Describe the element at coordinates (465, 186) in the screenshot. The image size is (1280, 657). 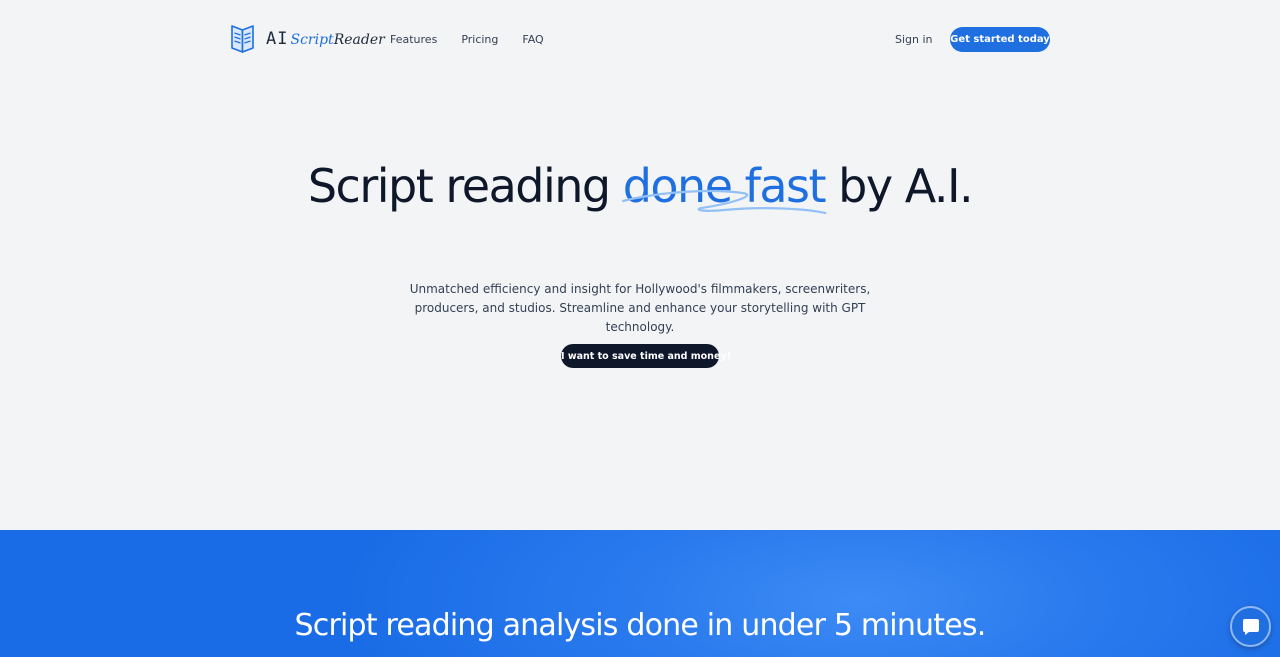
I see `hero-title-start: Script reading` at that location.